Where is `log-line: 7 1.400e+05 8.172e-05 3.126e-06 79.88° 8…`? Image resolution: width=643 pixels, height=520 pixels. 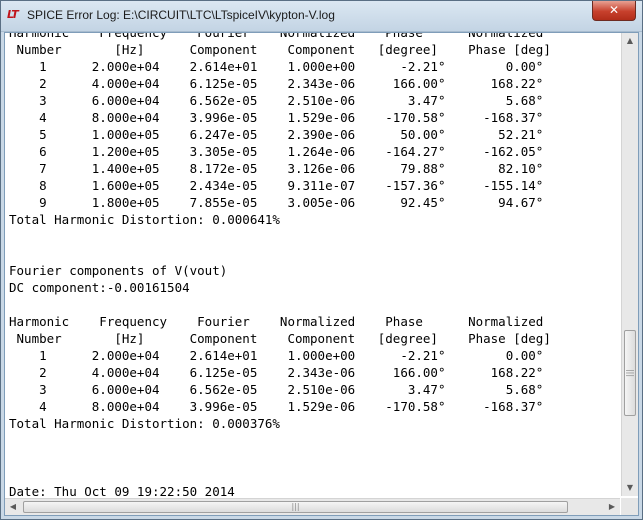 log-line: 7 1.400e+05 8.172e-05 3.126e-06 79.88° 8… is located at coordinates (276, 168).